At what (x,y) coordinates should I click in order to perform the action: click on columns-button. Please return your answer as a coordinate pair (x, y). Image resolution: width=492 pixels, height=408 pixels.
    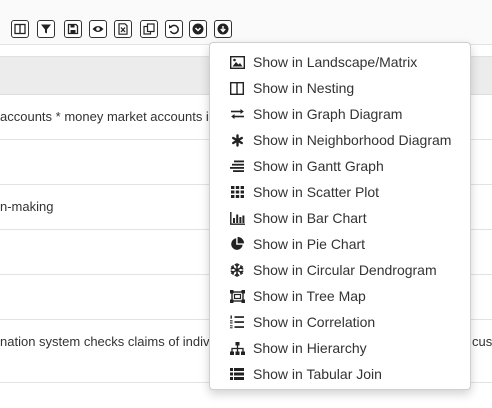
    Looking at the image, I should click on (20, 29).